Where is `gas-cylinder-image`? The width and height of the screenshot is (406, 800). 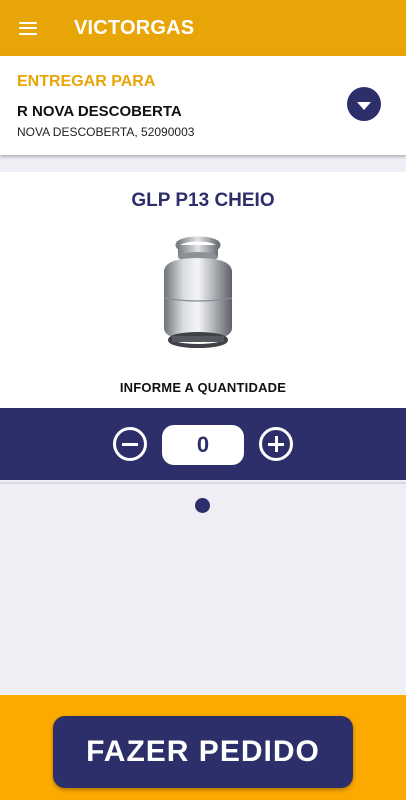 gas-cylinder-image is located at coordinates (198, 292).